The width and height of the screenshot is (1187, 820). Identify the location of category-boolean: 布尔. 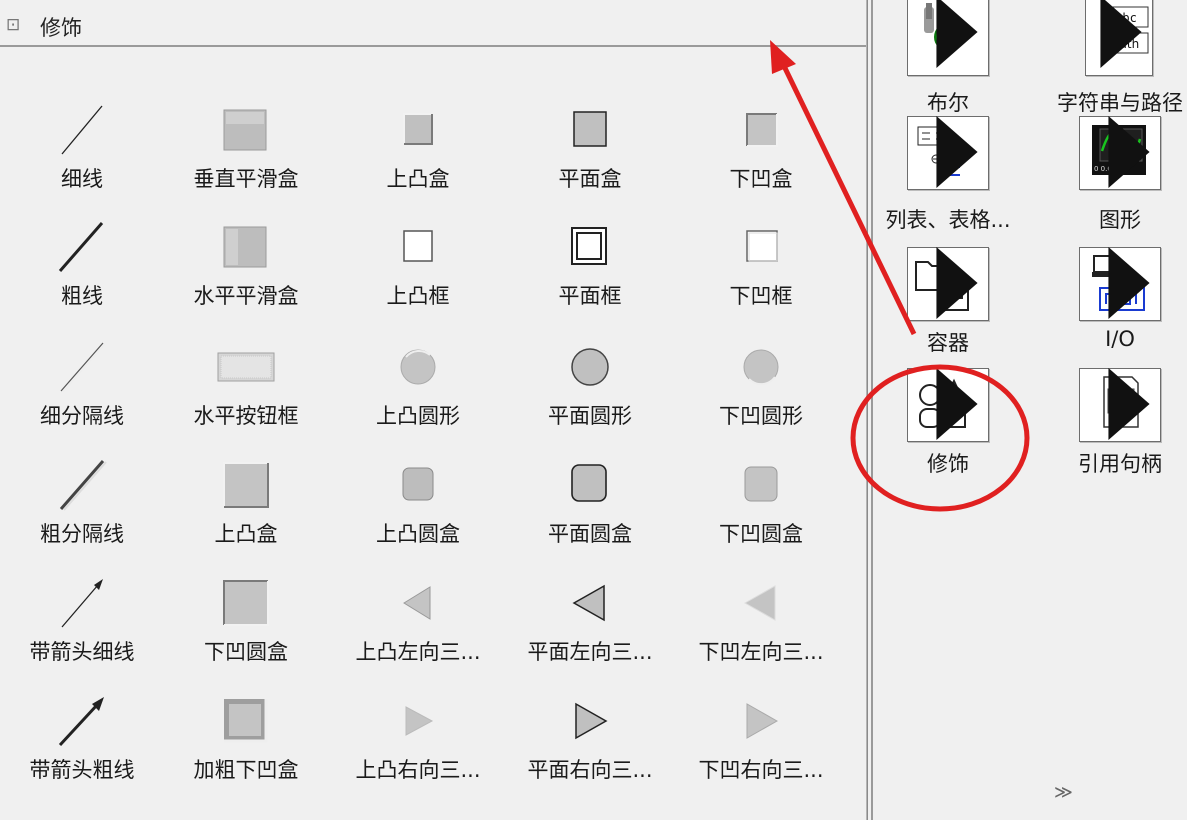
(948, 61).